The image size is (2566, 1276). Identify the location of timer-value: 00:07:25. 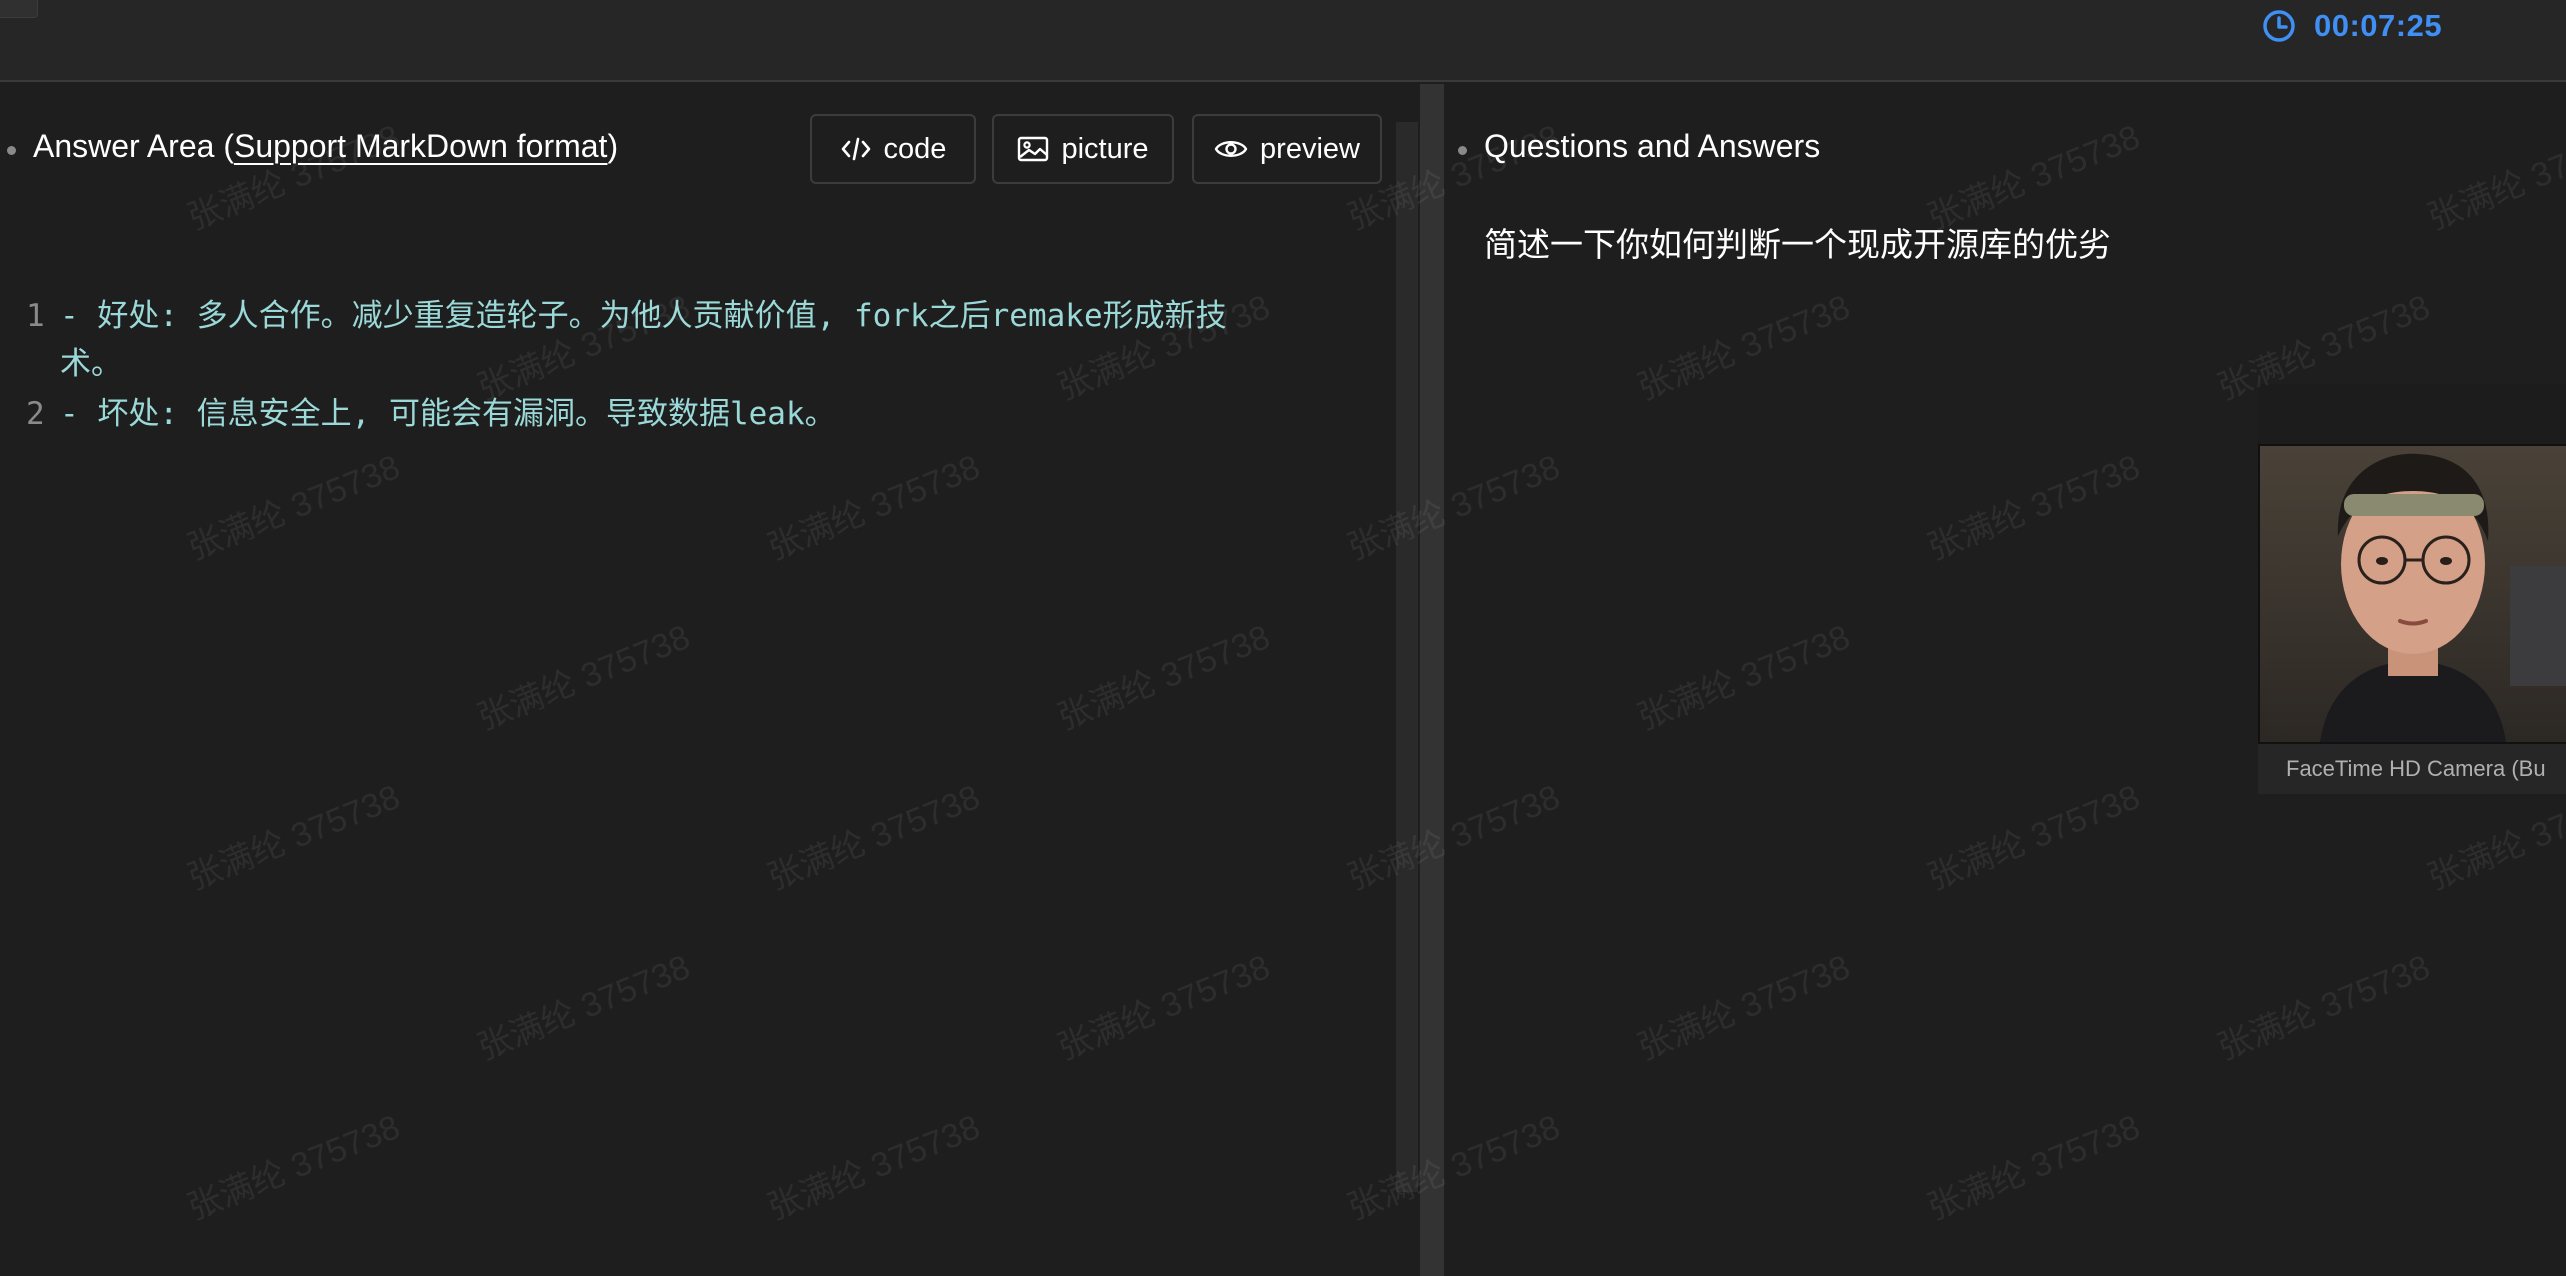
(2378, 25).